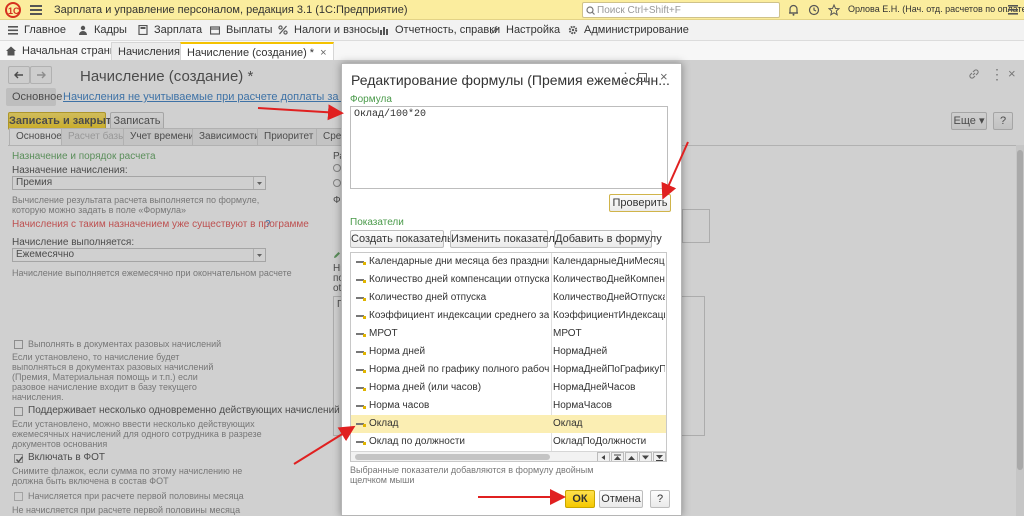 Image resolution: width=1024 pixels, height=516 pixels. Describe the element at coordinates (324, 445) in the screenshot. I see `arrow-to-salary-row` at that location.